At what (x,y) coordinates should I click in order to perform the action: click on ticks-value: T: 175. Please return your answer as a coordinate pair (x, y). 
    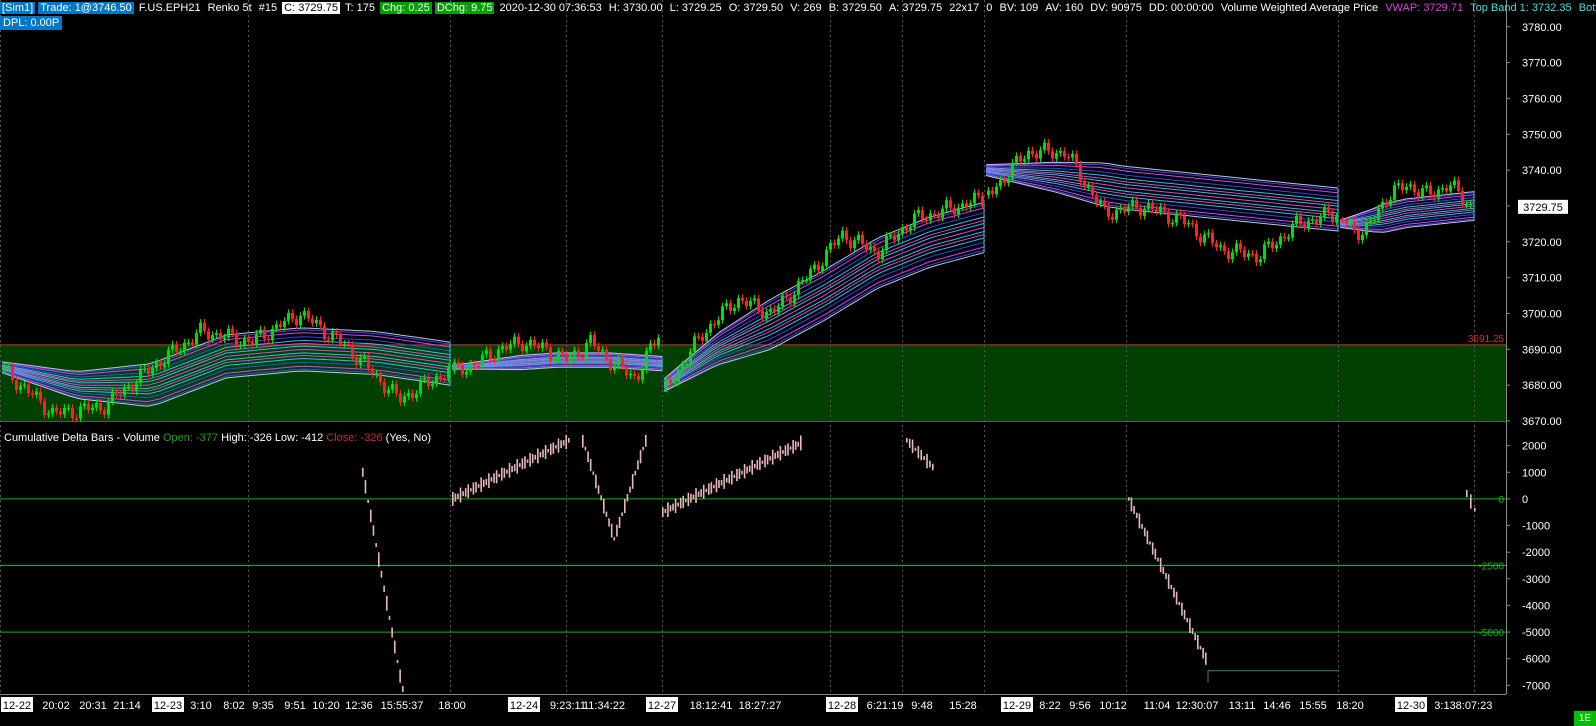
    Looking at the image, I should click on (360, 8).